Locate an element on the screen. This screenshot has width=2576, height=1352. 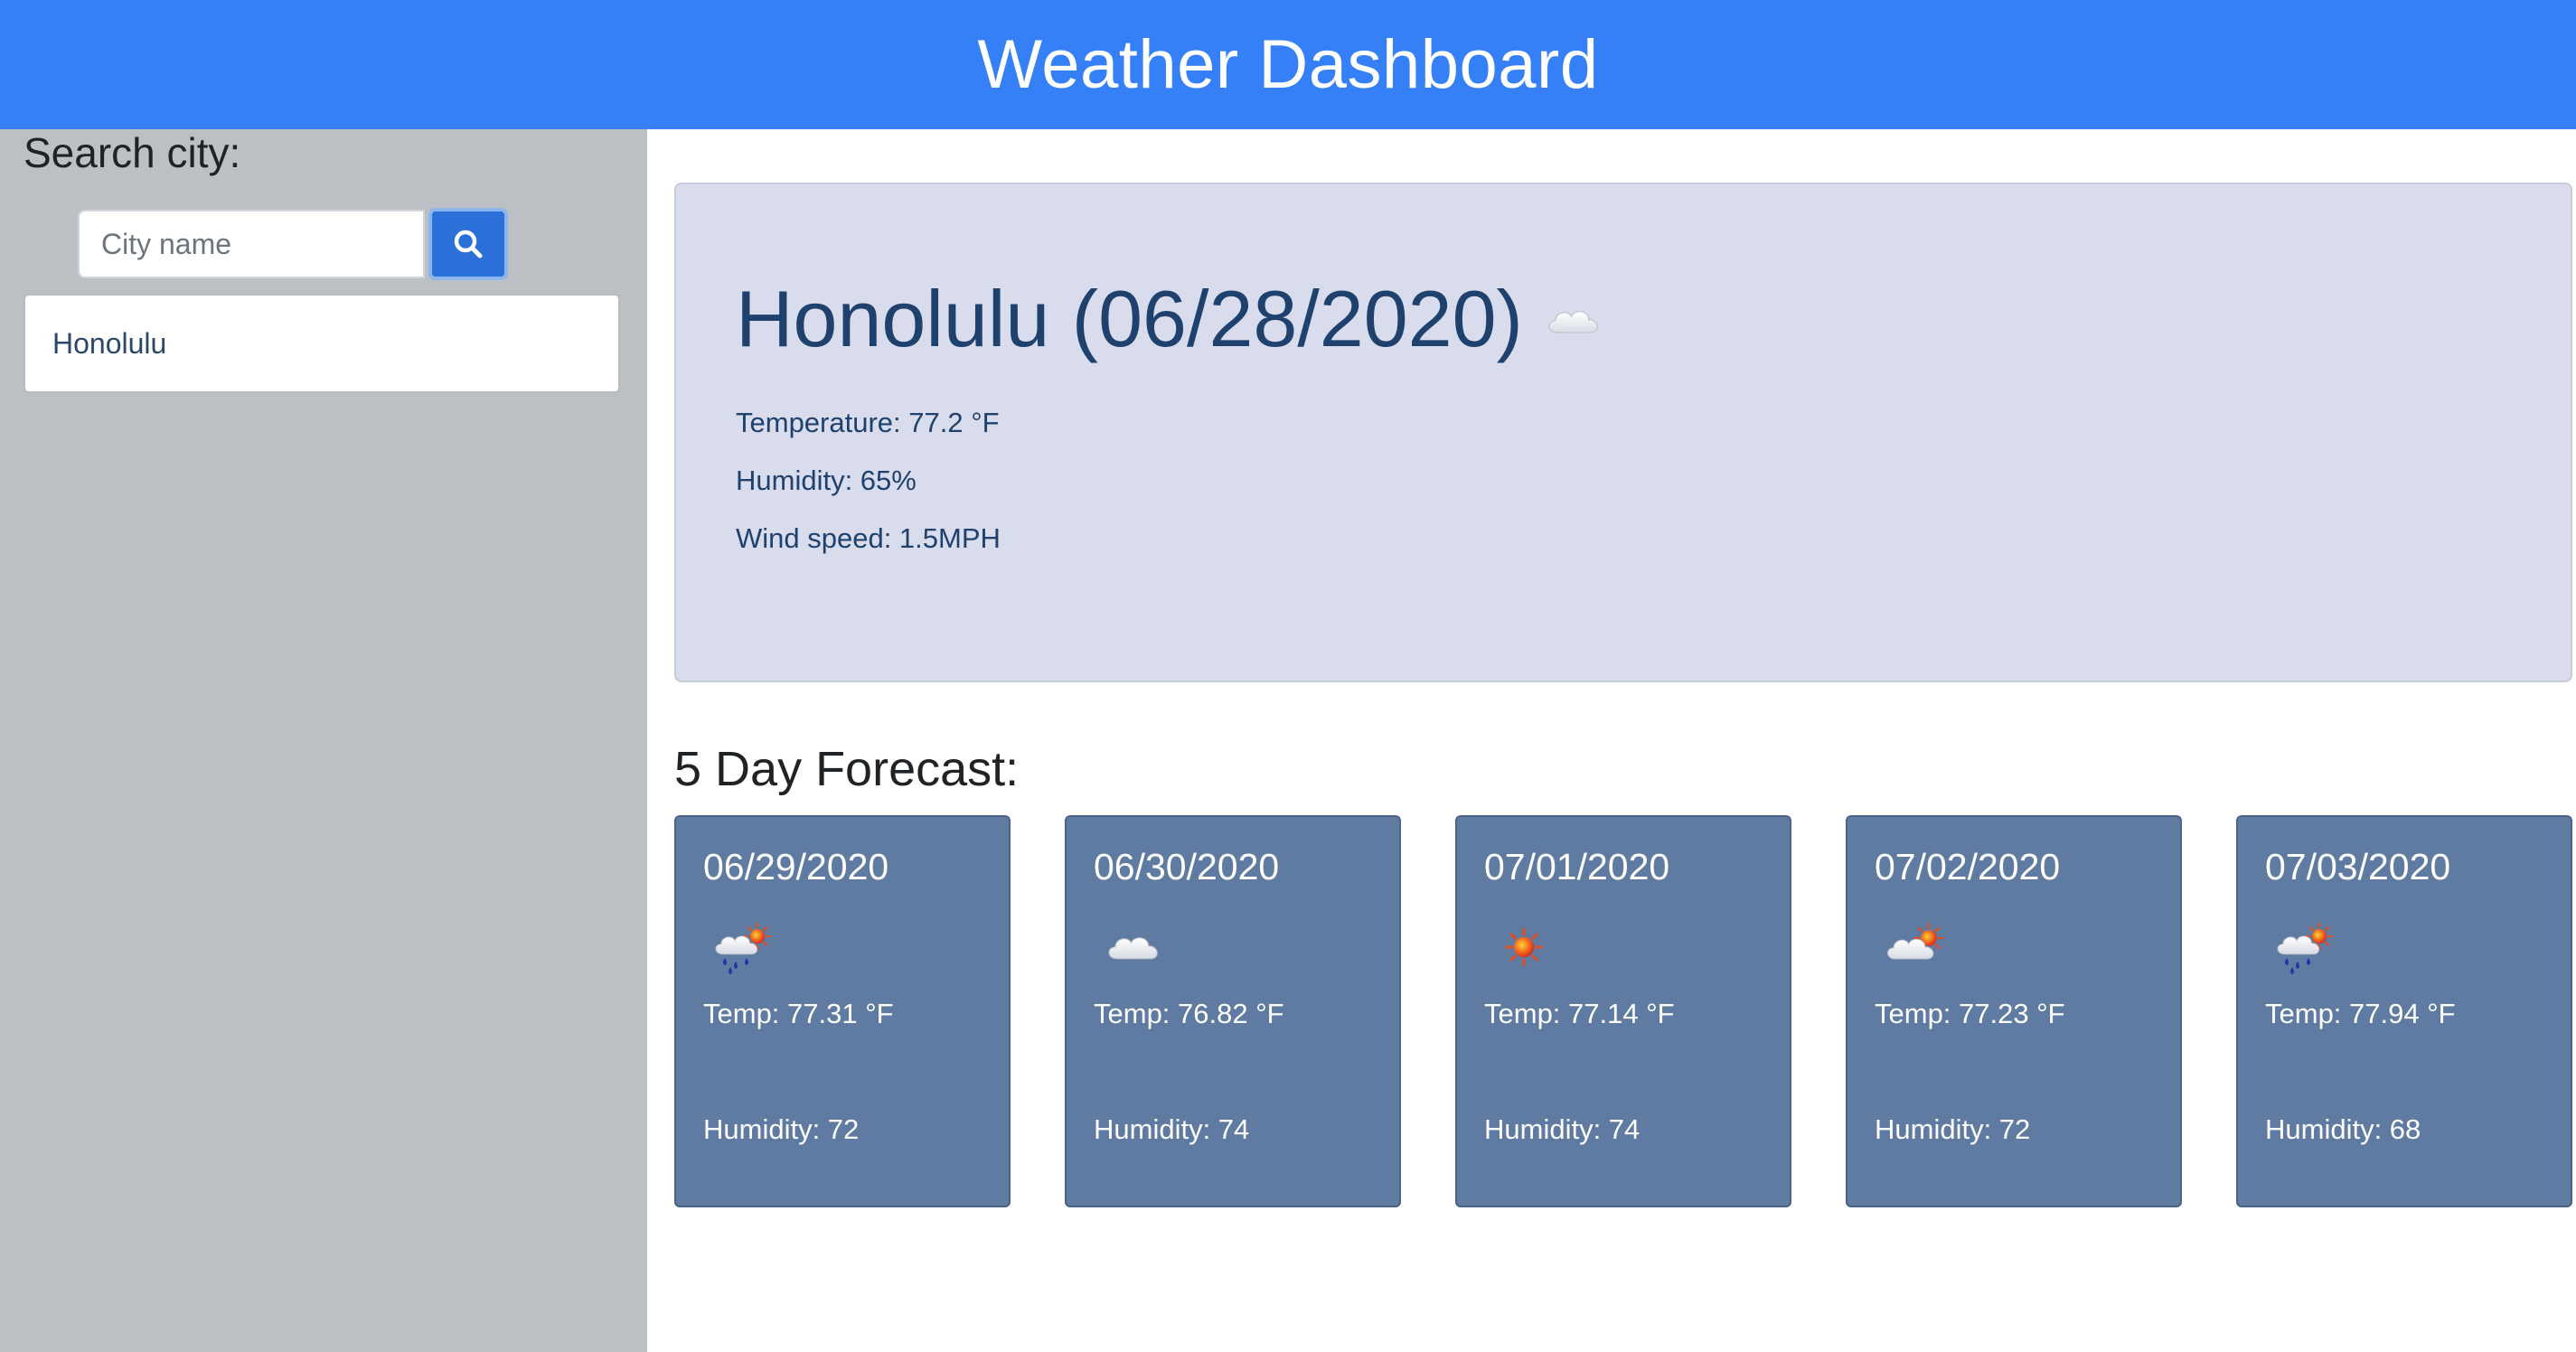
forecast-date: 07/02/2020 is located at coordinates (1968, 866).